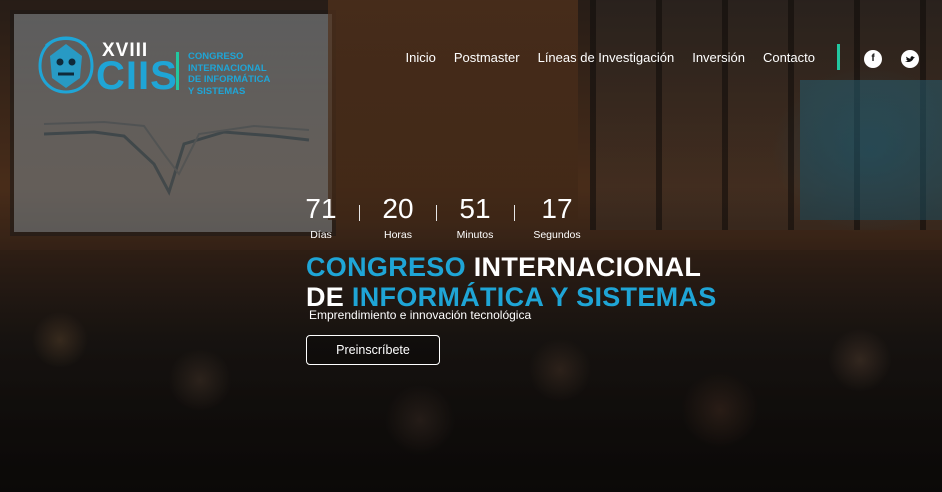  What do you see at coordinates (66, 65) in the screenshot?
I see `logo-emblem-icon` at bounding box center [66, 65].